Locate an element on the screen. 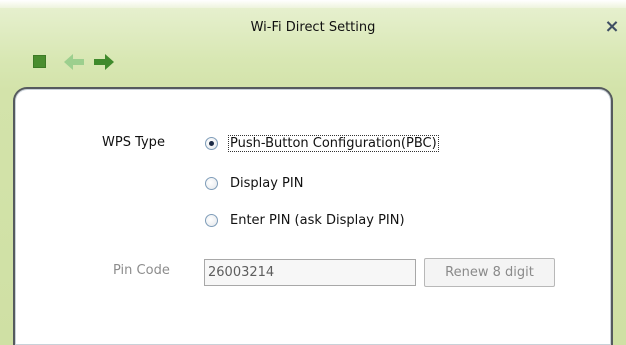  forward-arrow-icon is located at coordinates (104, 62).